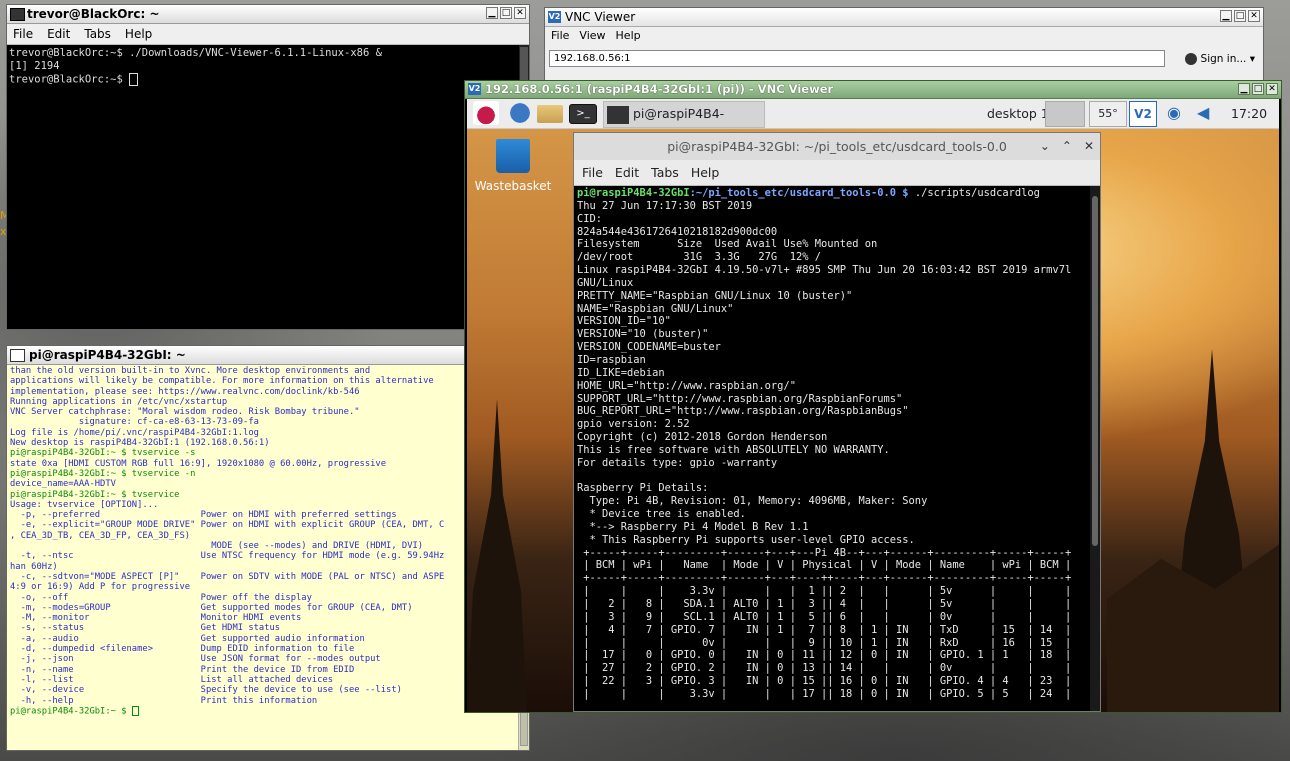  I want to click on vnc-logo-icon: V2, so click(474, 89).